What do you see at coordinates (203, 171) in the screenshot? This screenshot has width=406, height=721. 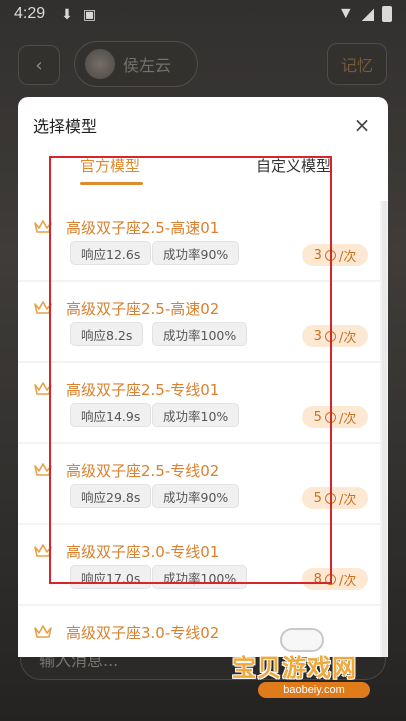 I see `model-tabs: 官方模型 自定义模型` at bounding box center [203, 171].